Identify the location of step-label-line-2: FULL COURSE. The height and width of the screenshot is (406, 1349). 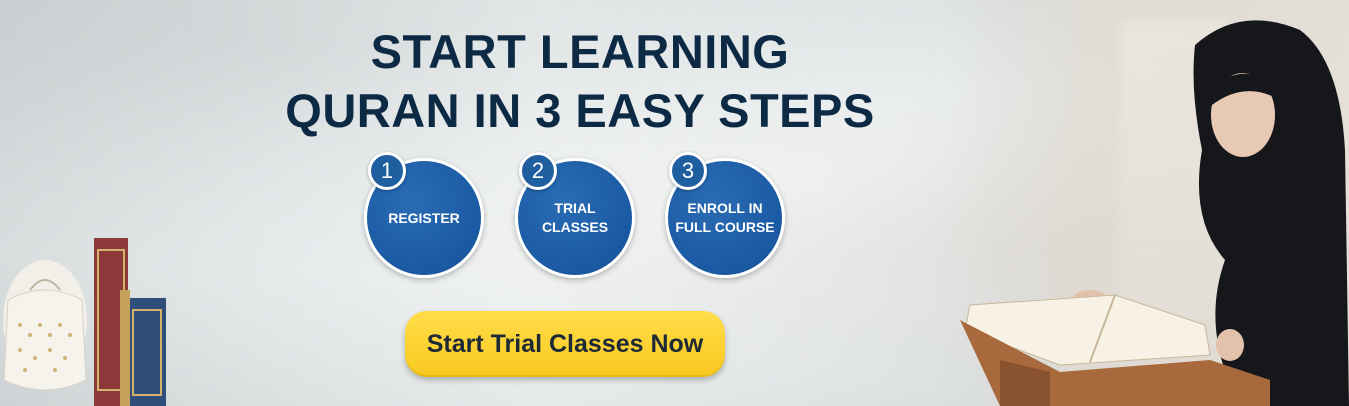
(725, 227).